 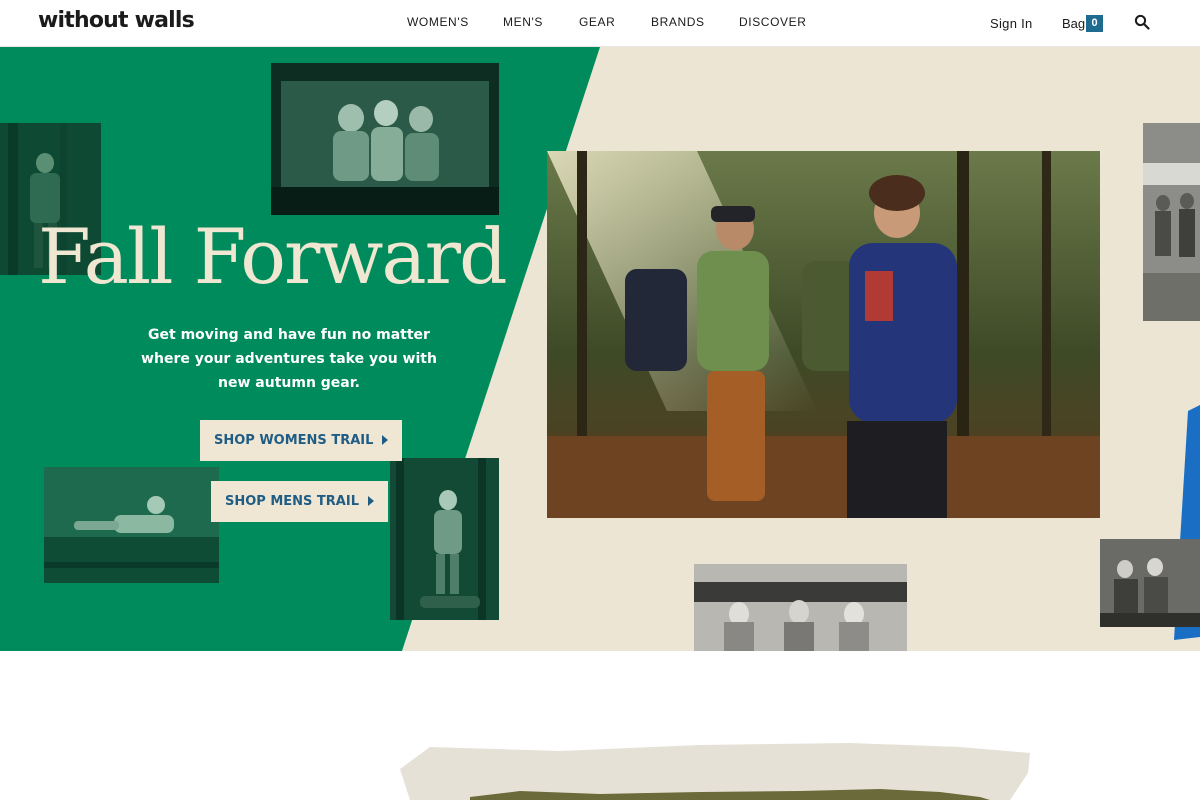 What do you see at coordinates (678, 22) in the screenshot?
I see `nav-item-brands: BRANDS` at bounding box center [678, 22].